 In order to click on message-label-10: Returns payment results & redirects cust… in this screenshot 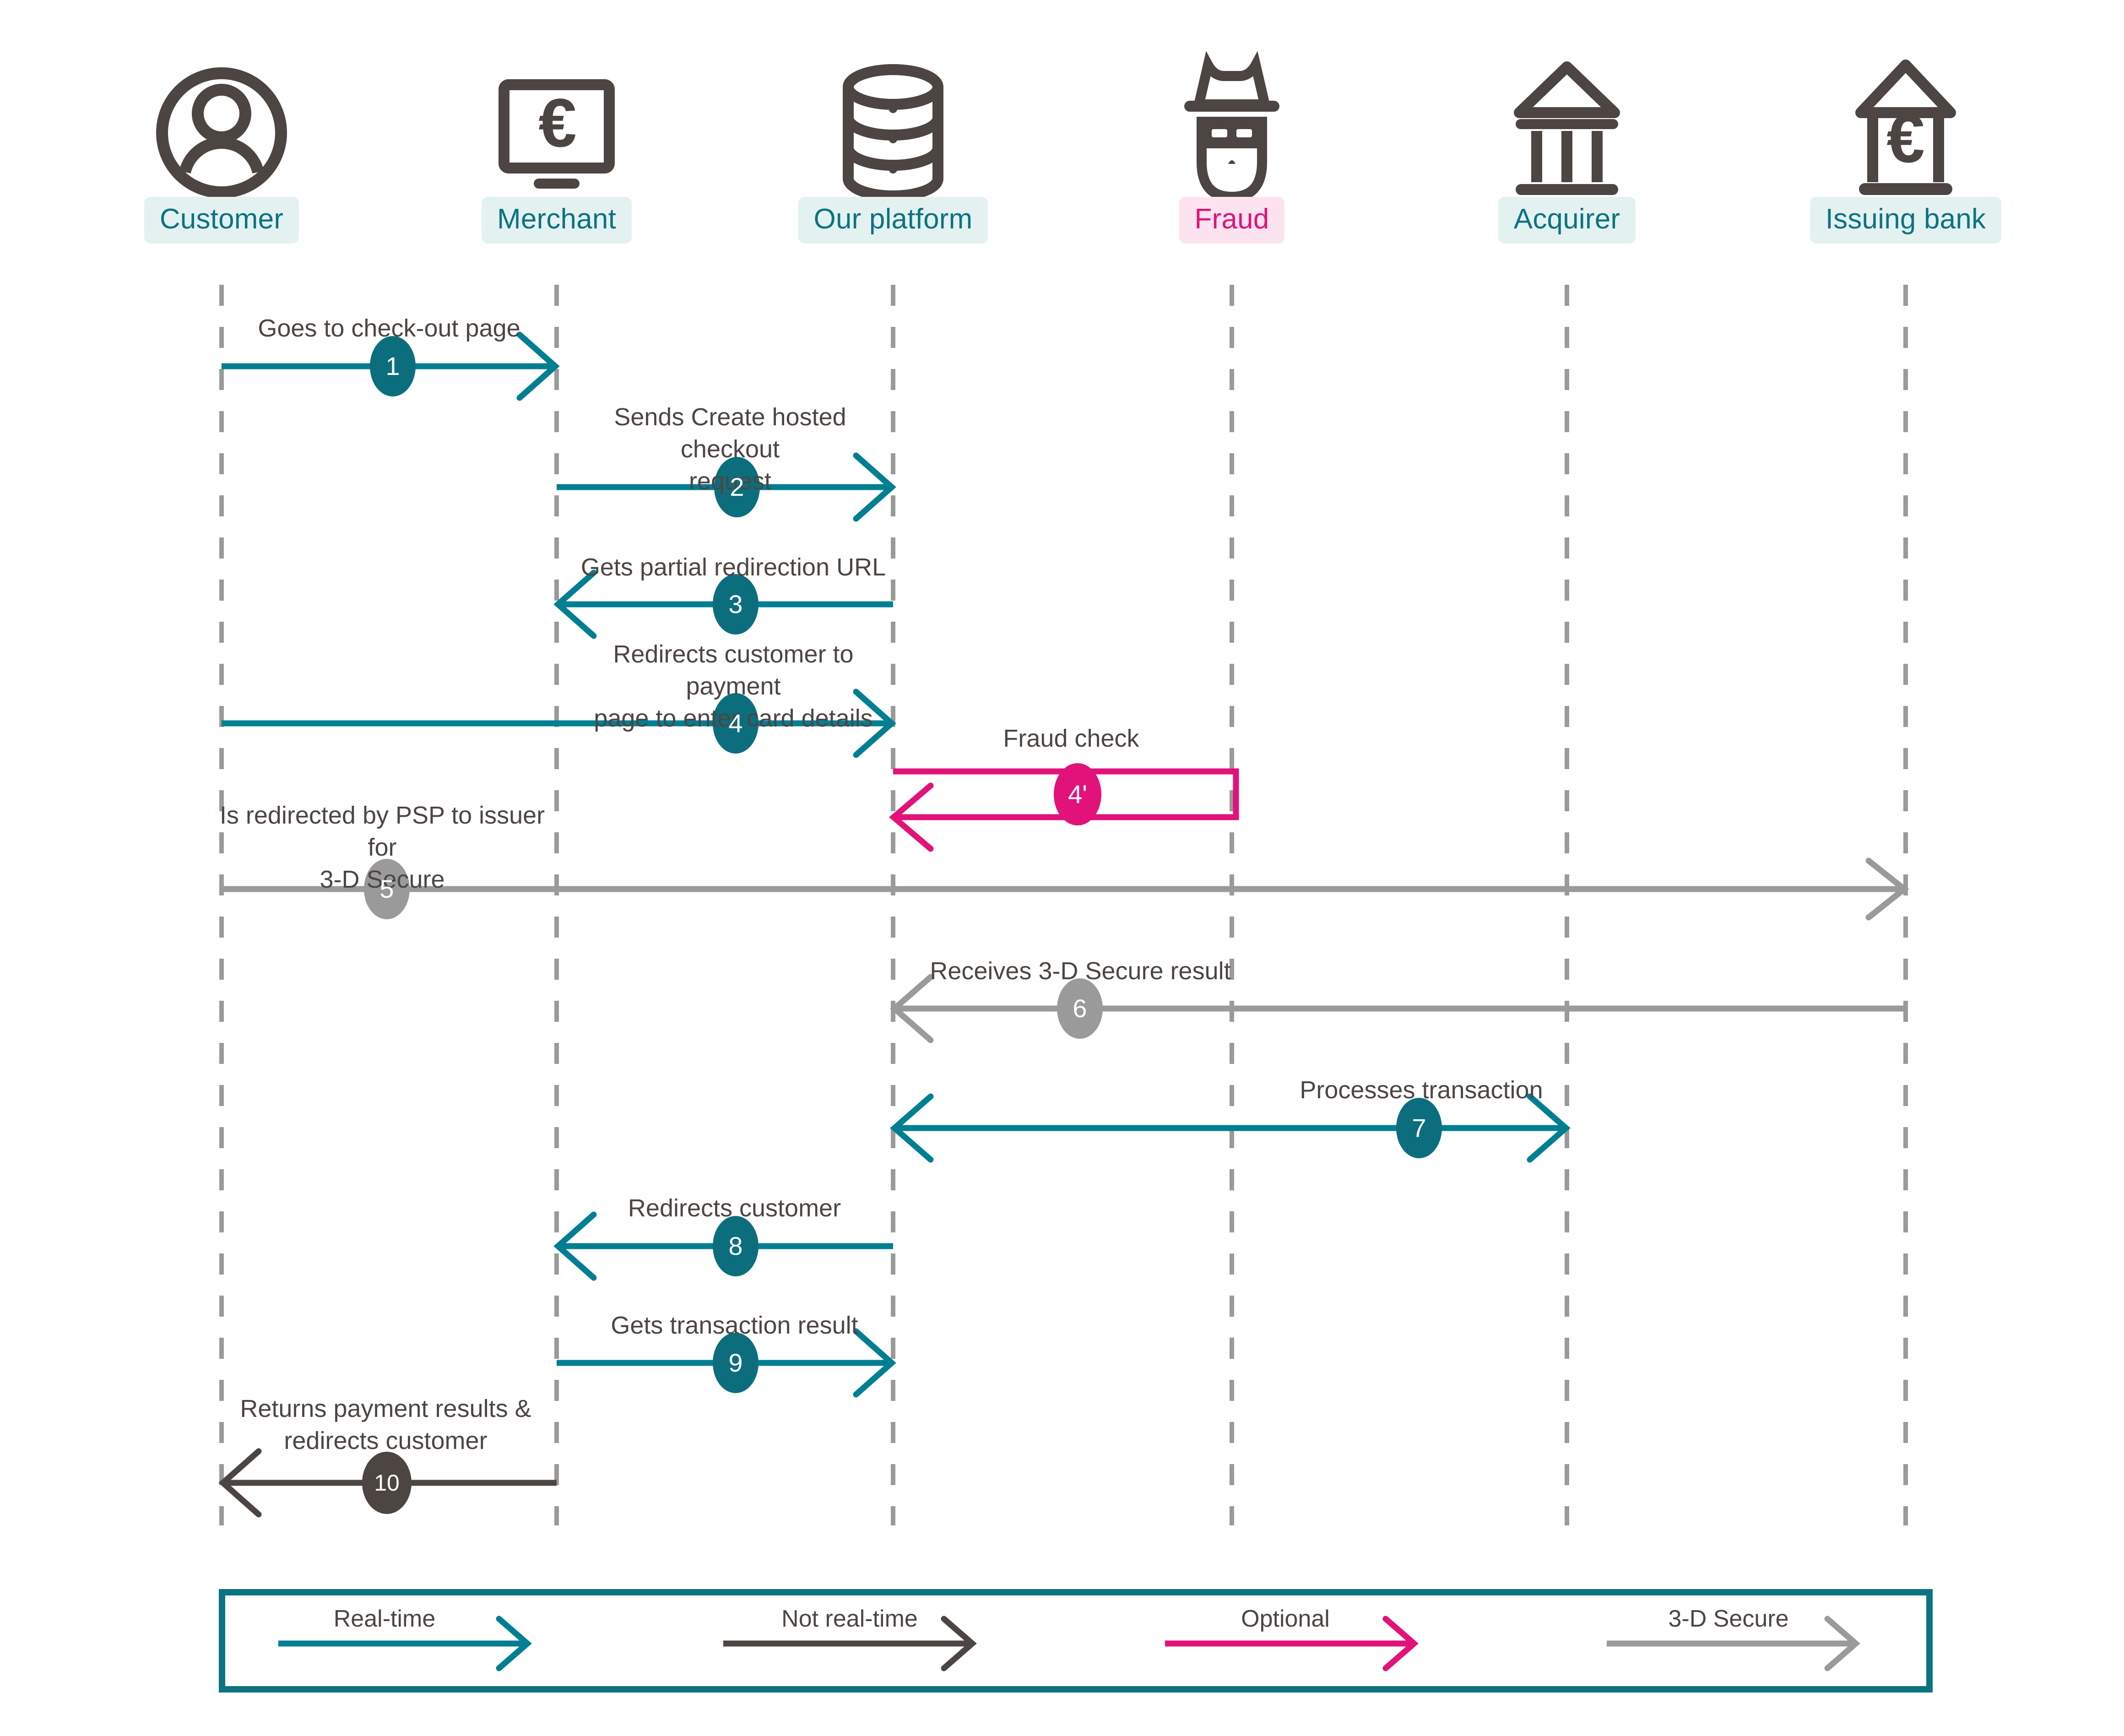, I will do `click(386, 1425)`.